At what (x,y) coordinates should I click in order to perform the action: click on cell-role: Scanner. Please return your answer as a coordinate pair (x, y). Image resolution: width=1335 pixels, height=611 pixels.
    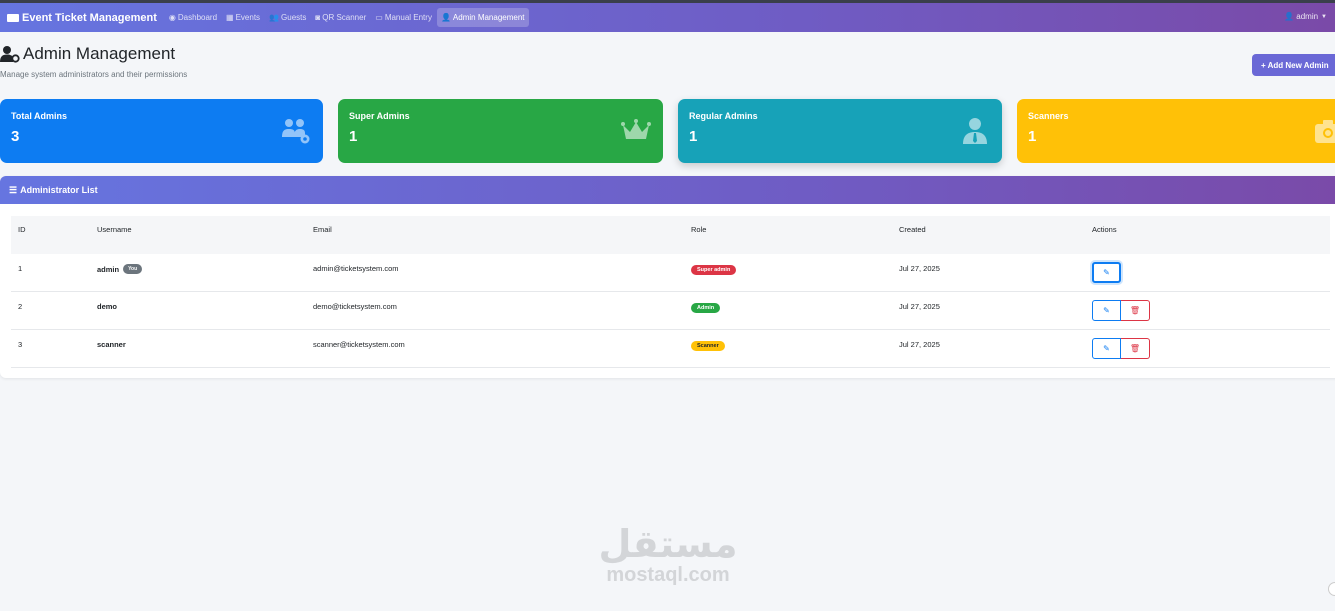
    Looking at the image, I should click on (708, 345).